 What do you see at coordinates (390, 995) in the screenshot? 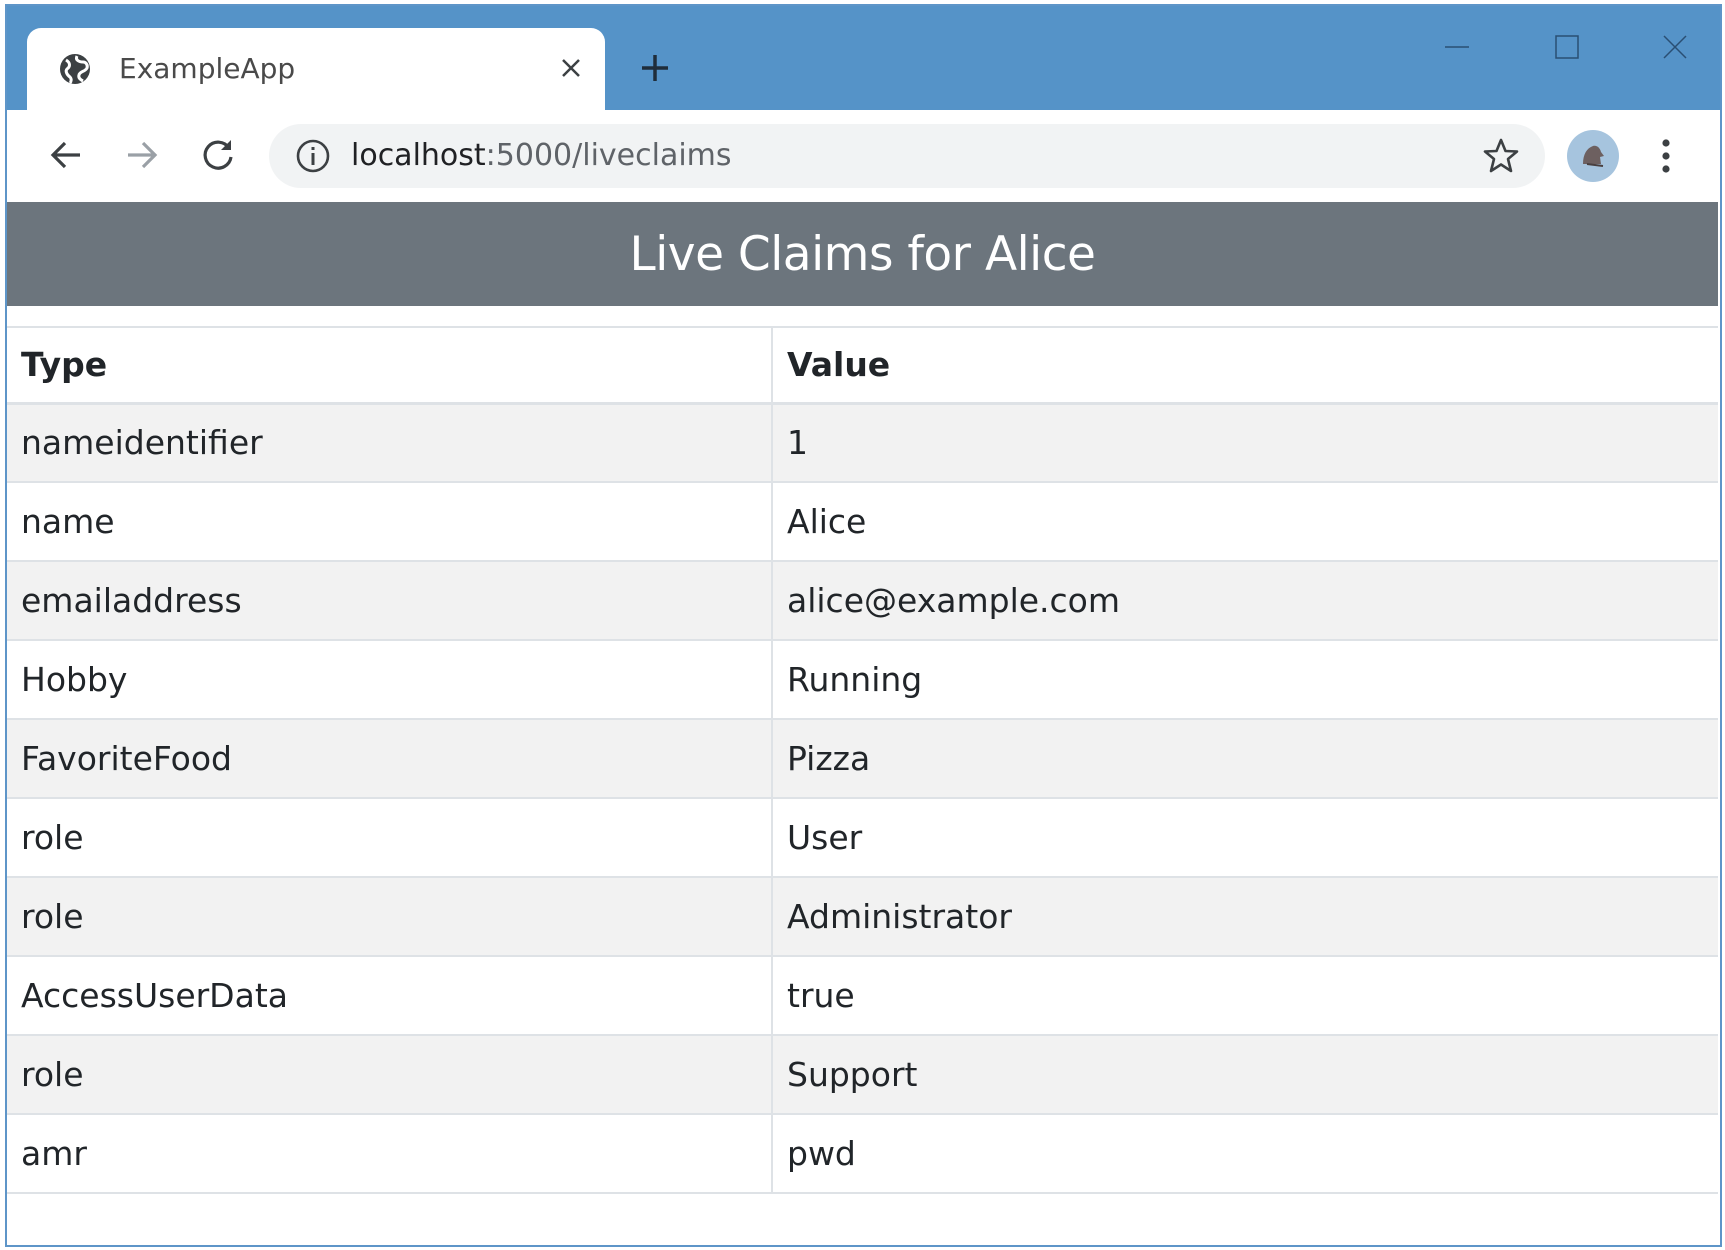
I see `claim-type: AccessUserData` at bounding box center [390, 995].